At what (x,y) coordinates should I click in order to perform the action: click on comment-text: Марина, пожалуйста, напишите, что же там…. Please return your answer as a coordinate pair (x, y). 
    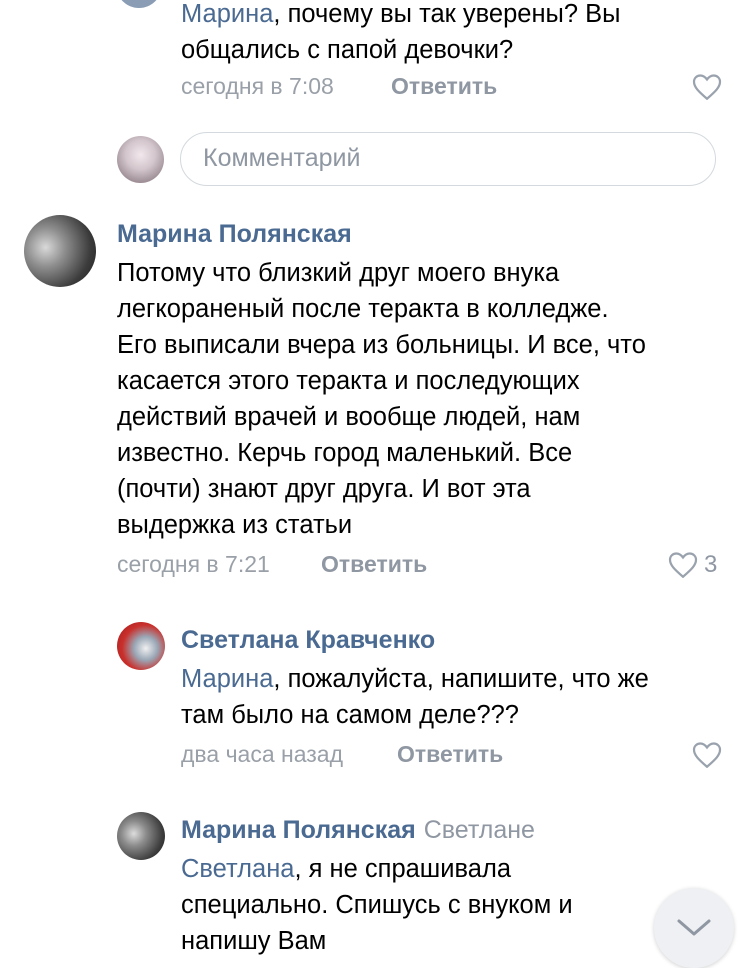
    Looking at the image, I should click on (415, 697).